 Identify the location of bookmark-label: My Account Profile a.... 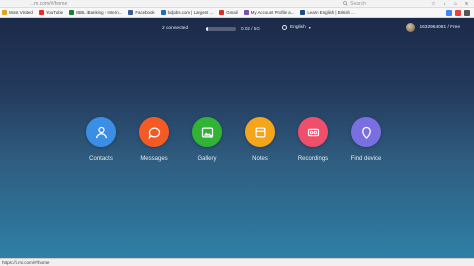
(272, 12).